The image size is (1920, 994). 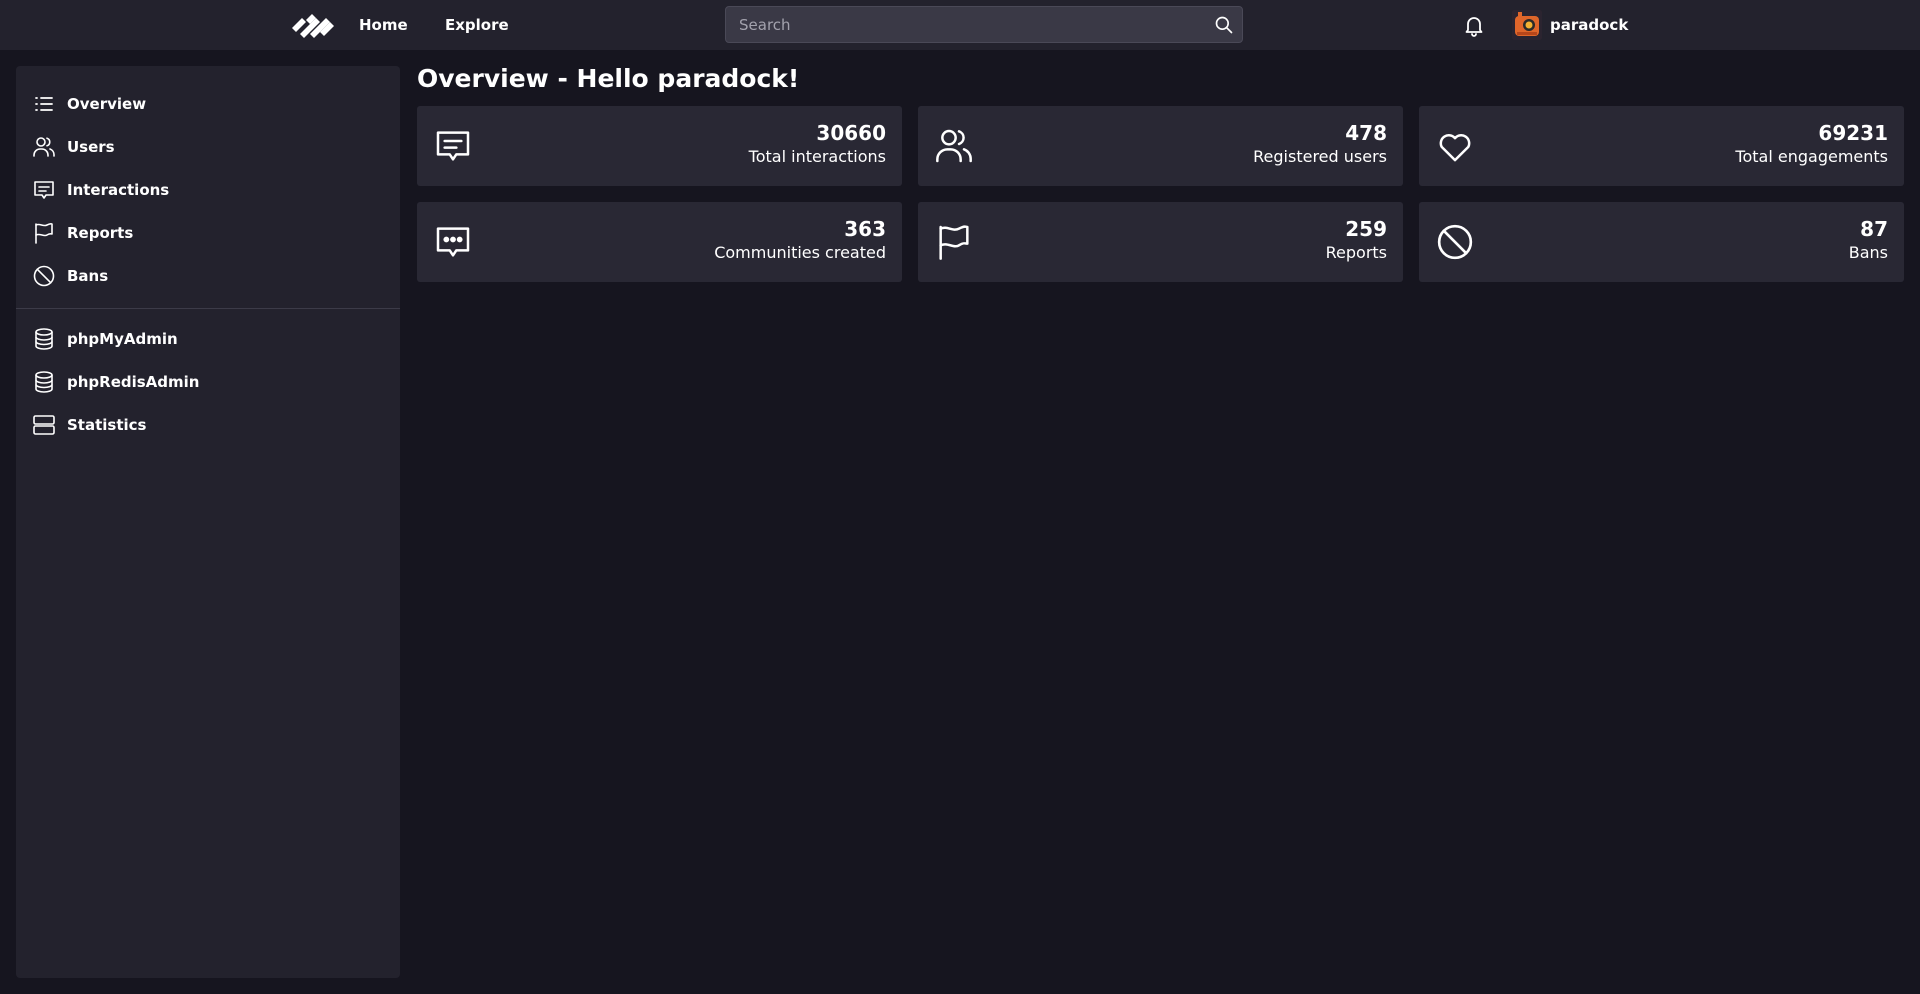 I want to click on stat-label: Communities created, so click(x=800, y=252).